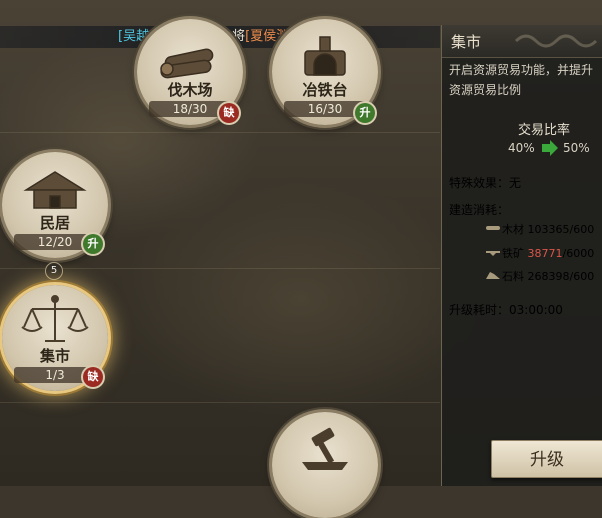 Image resolution: width=602 pixels, height=518 pixels. What do you see at coordinates (479, 310) in the screenshot?
I see `time-label: 升级耗时：` at bounding box center [479, 310].